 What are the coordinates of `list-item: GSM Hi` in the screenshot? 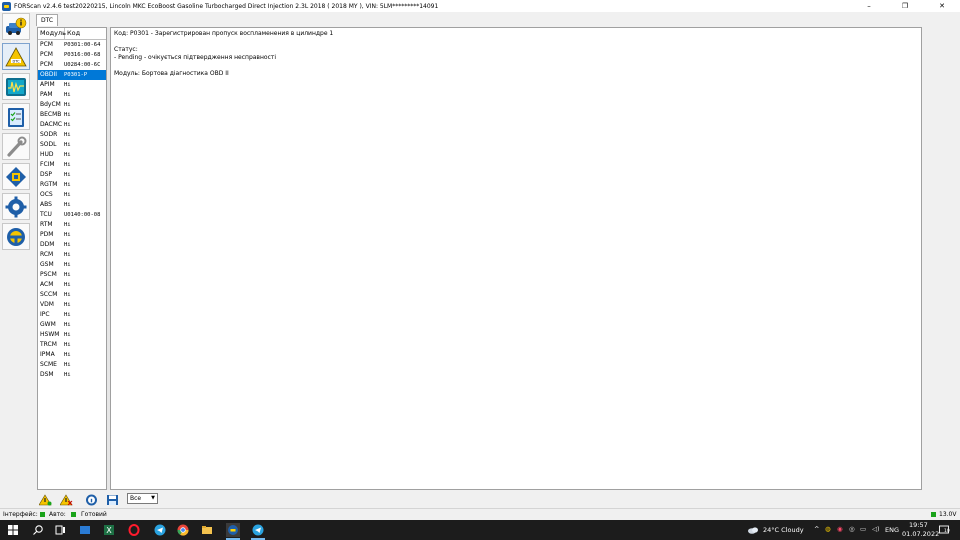 It's located at (72, 265).